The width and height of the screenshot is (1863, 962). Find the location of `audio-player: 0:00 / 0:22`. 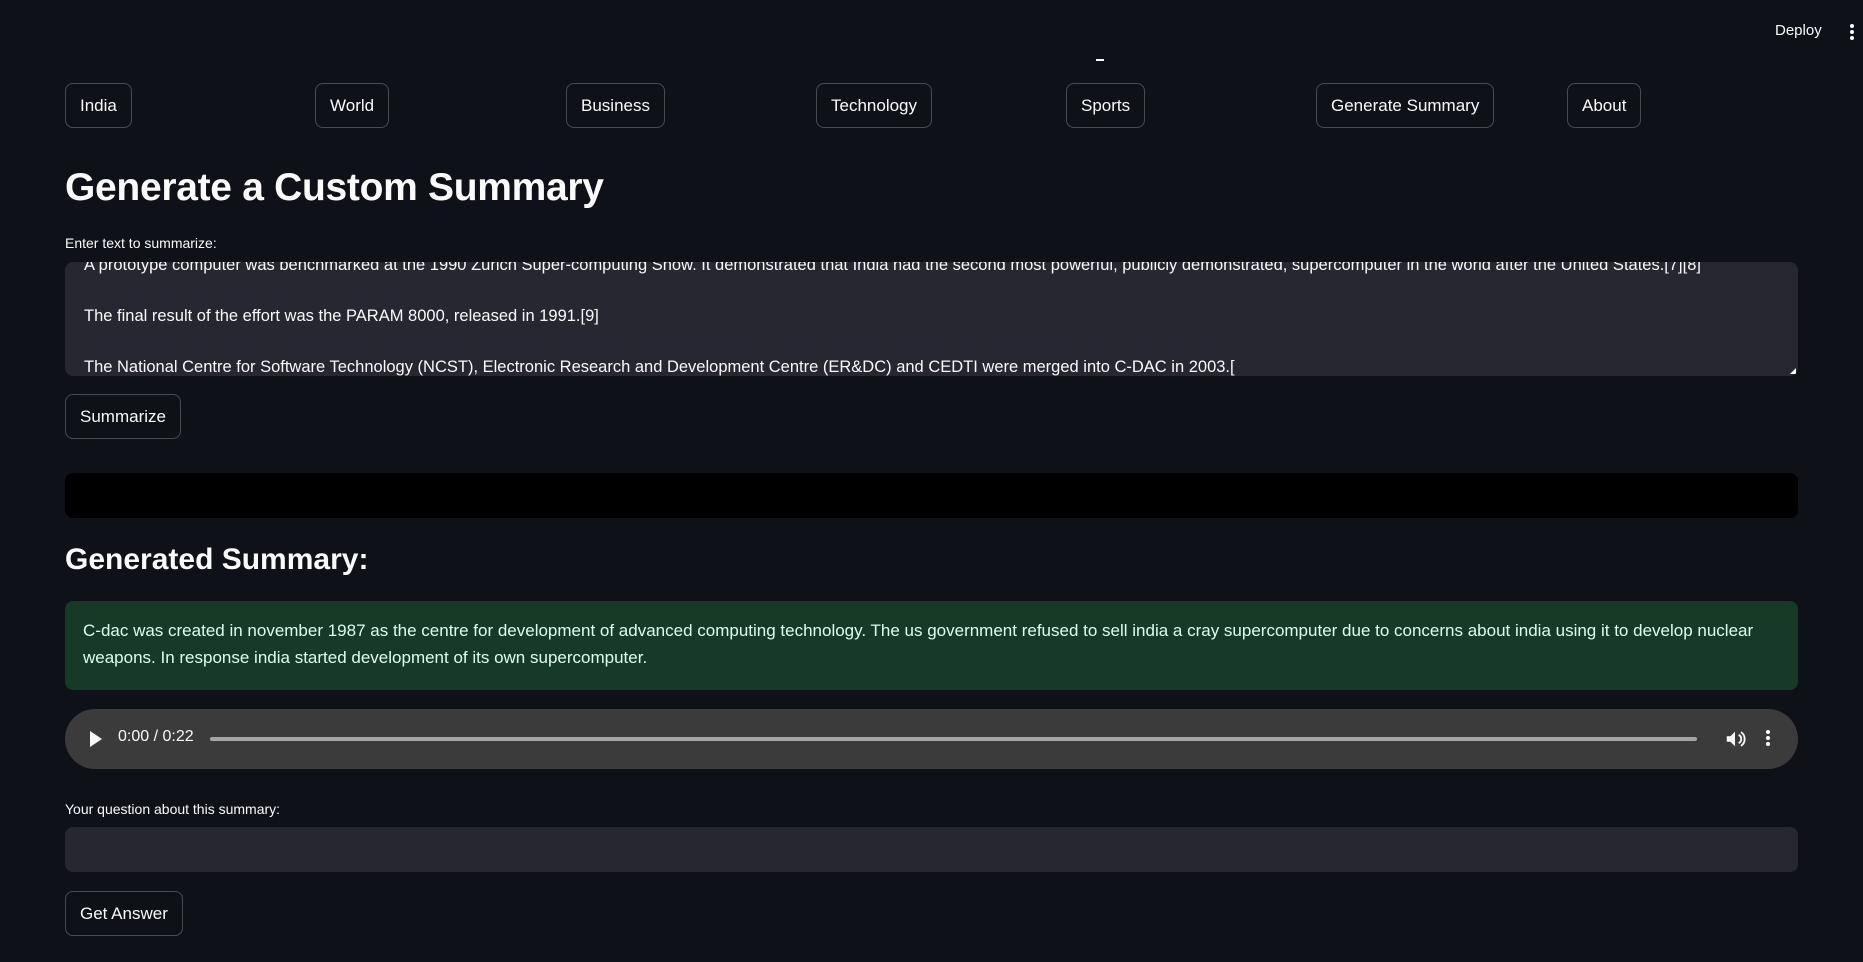

audio-player: 0:00 / 0:22 is located at coordinates (931, 739).